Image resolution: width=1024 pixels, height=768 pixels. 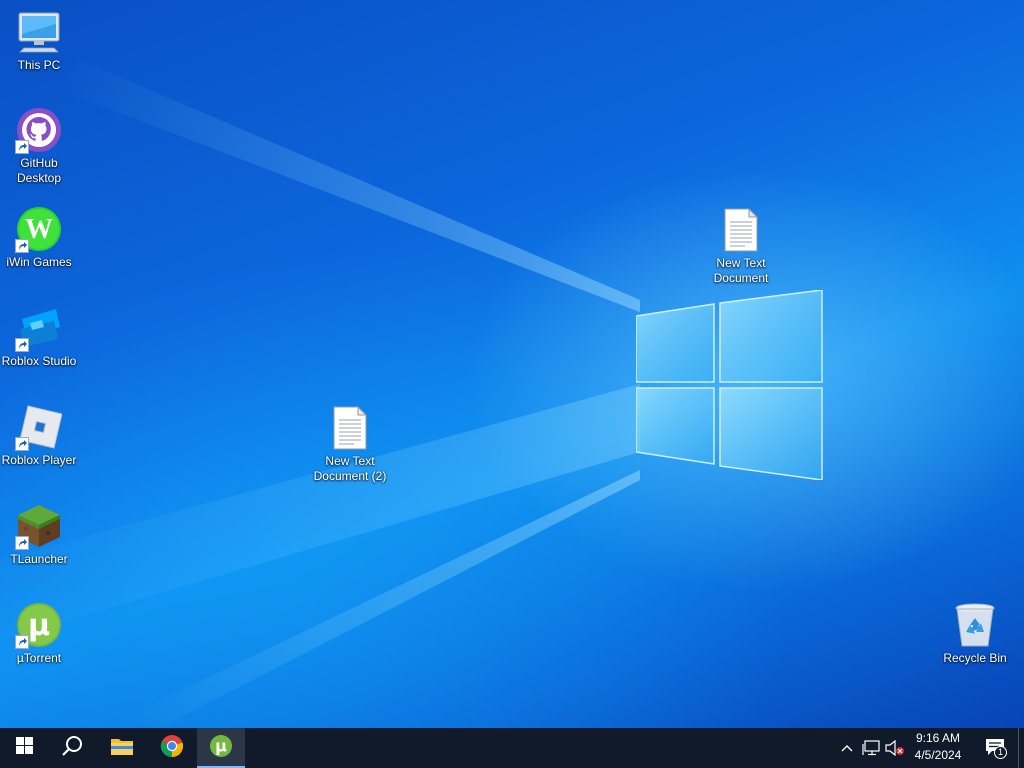 I want to click on chrome-icon, so click(x=172, y=748).